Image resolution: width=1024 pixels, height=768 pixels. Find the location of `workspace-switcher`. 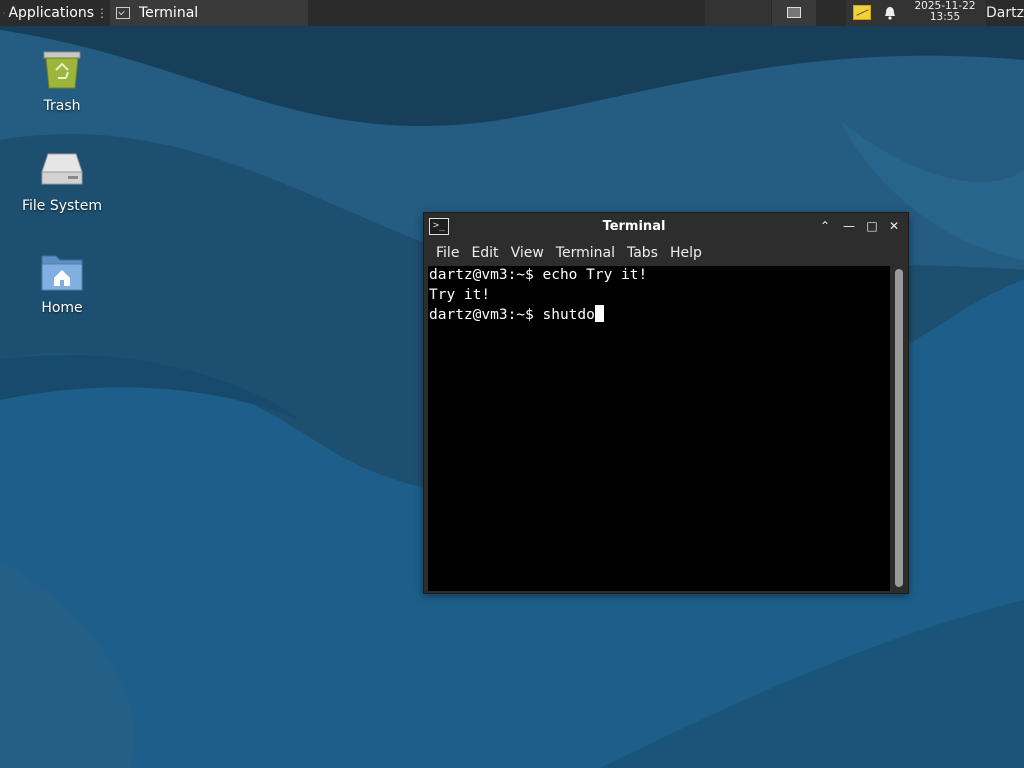

workspace-switcher is located at coordinates (794, 13).